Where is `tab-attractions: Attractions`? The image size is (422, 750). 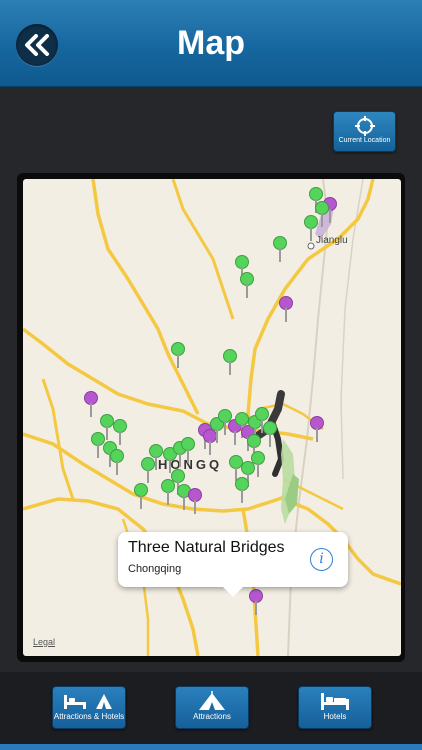 tab-attractions: Attractions is located at coordinates (212, 707).